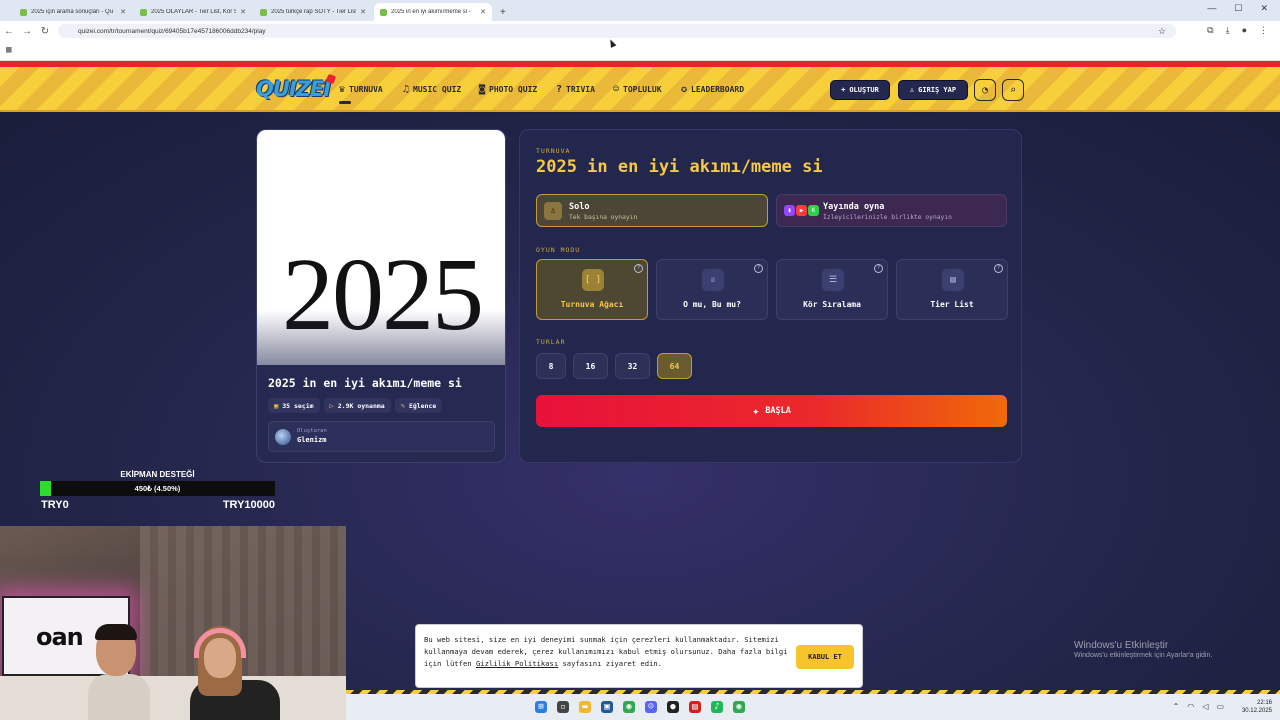 This screenshot has width=1280, height=720. Describe the element at coordinates (173, 623) in the screenshot. I see `webcam-feed: oan` at that location.